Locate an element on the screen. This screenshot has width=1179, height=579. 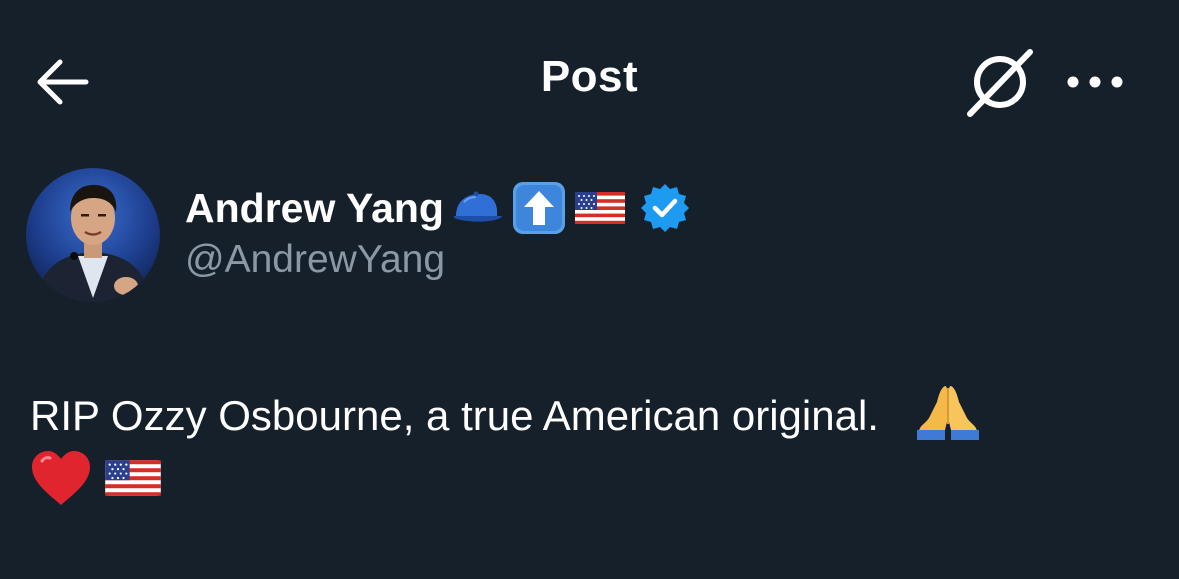
avatar is located at coordinates (93, 235).